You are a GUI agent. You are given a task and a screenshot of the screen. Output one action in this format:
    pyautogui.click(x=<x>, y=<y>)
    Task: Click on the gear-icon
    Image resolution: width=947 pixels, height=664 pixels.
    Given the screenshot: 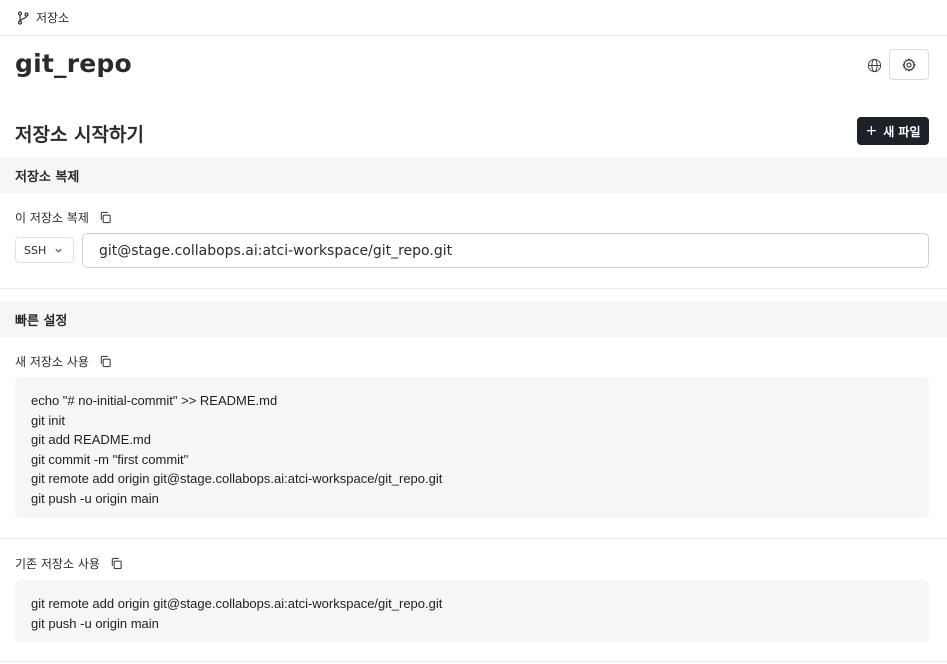 What is the action you would take?
    pyautogui.click(x=909, y=64)
    